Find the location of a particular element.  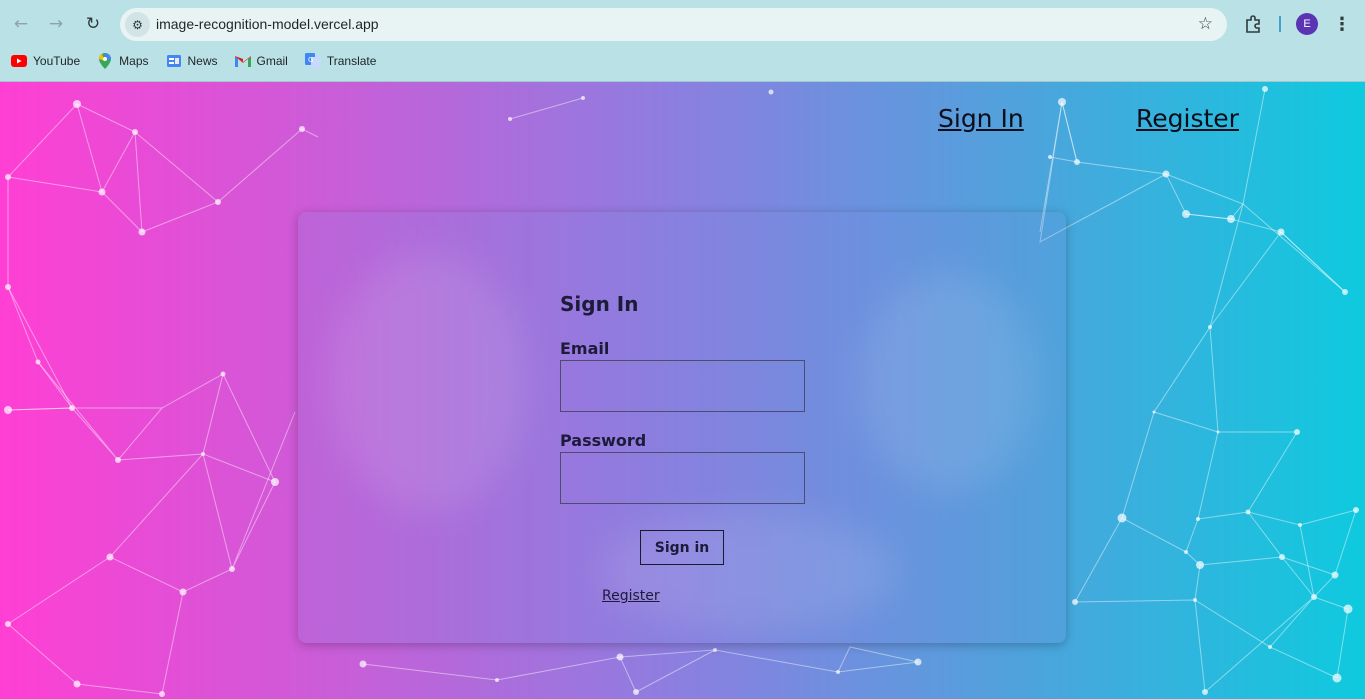

password-label: Password is located at coordinates (603, 440).